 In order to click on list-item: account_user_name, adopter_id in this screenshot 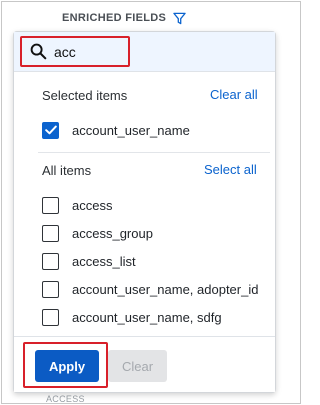, I will do `click(150, 289)`.